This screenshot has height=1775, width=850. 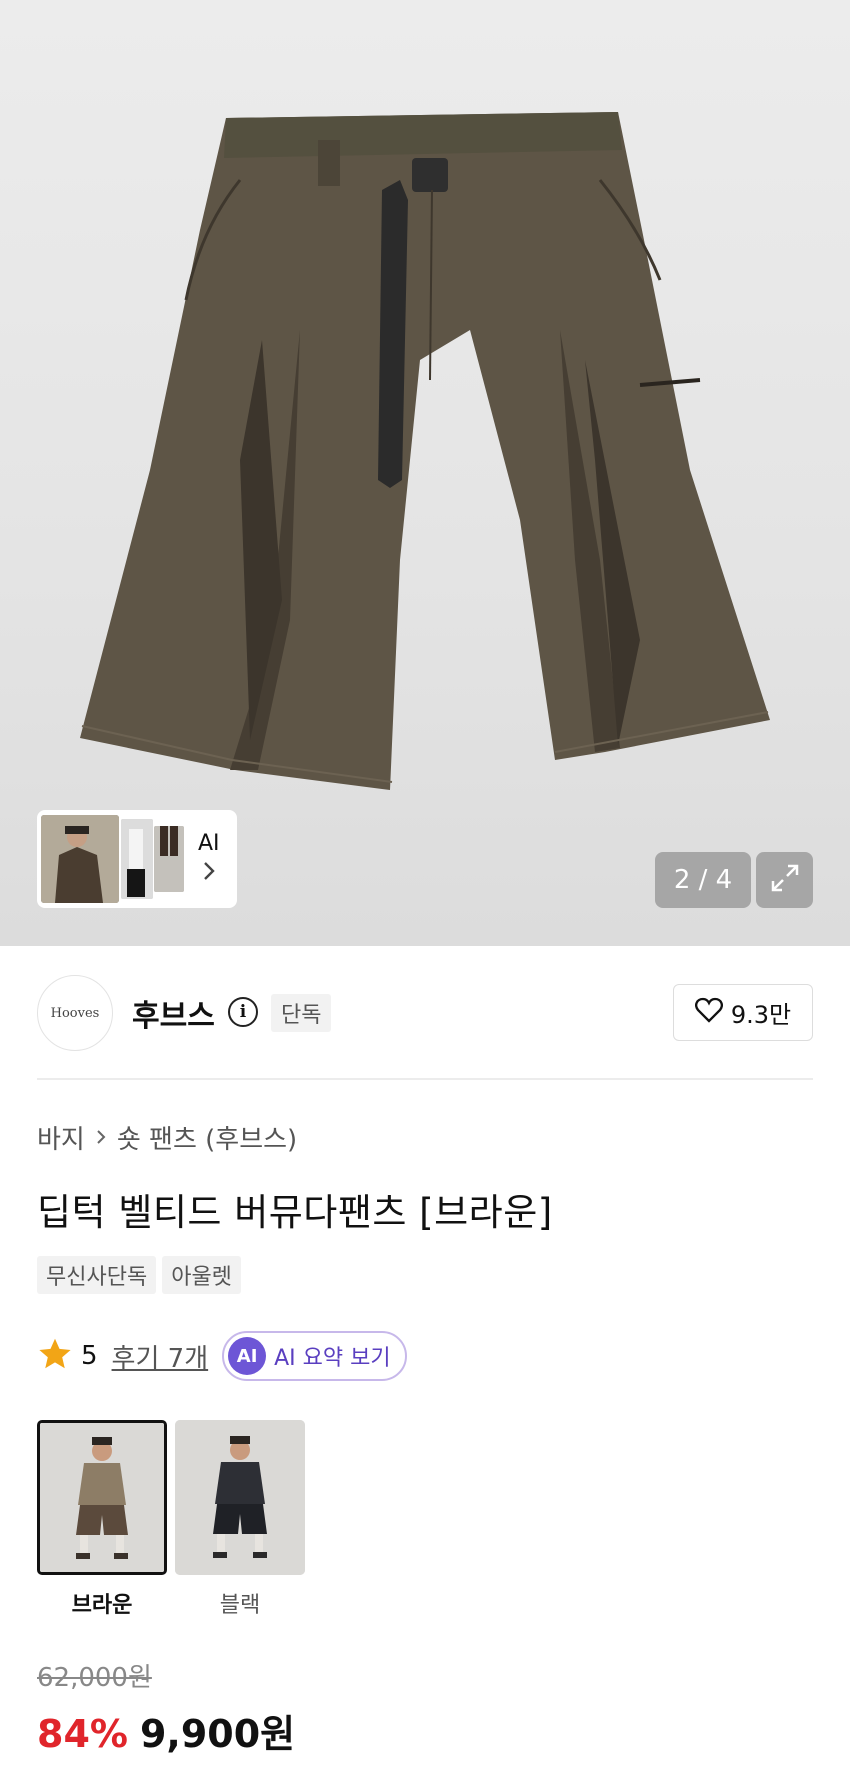 What do you see at coordinates (301, 1013) in the screenshot?
I see `exclusive-badge: 단독` at bounding box center [301, 1013].